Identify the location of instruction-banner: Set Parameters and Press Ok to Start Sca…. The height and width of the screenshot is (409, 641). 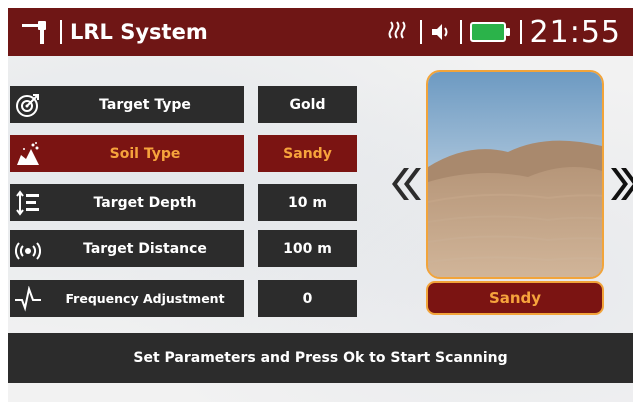
(320, 358).